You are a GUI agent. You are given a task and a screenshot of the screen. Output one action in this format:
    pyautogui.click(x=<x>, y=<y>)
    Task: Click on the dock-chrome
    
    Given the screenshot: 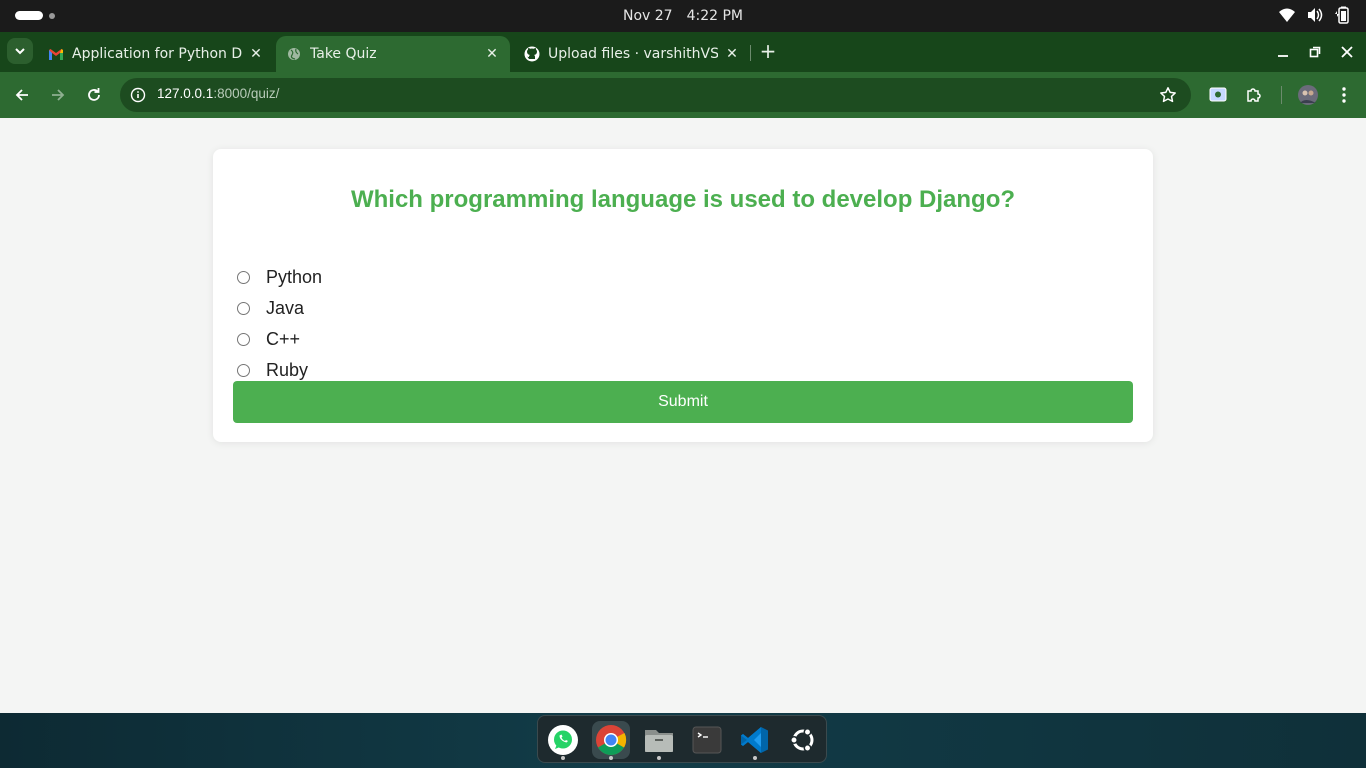 What is the action you would take?
    pyautogui.click(x=611, y=740)
    